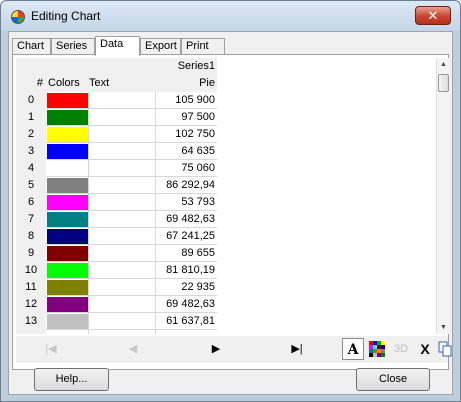 The image size is (461, 402). Describe the element at coordinates (185, 202) in the screenshot. I see `value-cell: 53 793` at that location.